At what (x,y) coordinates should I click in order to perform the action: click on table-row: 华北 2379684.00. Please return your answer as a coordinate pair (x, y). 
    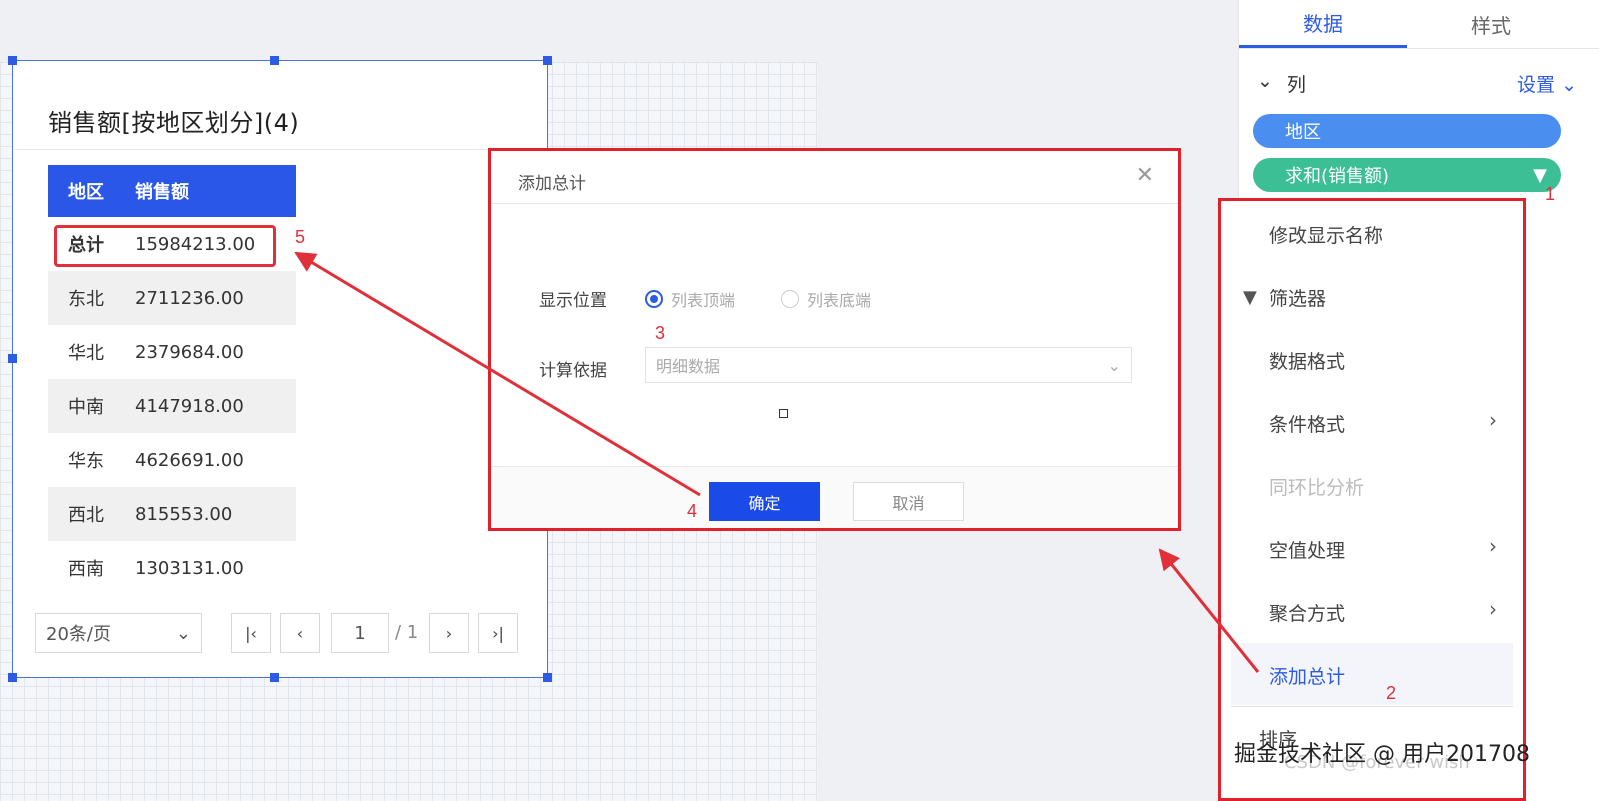
    Looking at the image, I should click on (172, 352).